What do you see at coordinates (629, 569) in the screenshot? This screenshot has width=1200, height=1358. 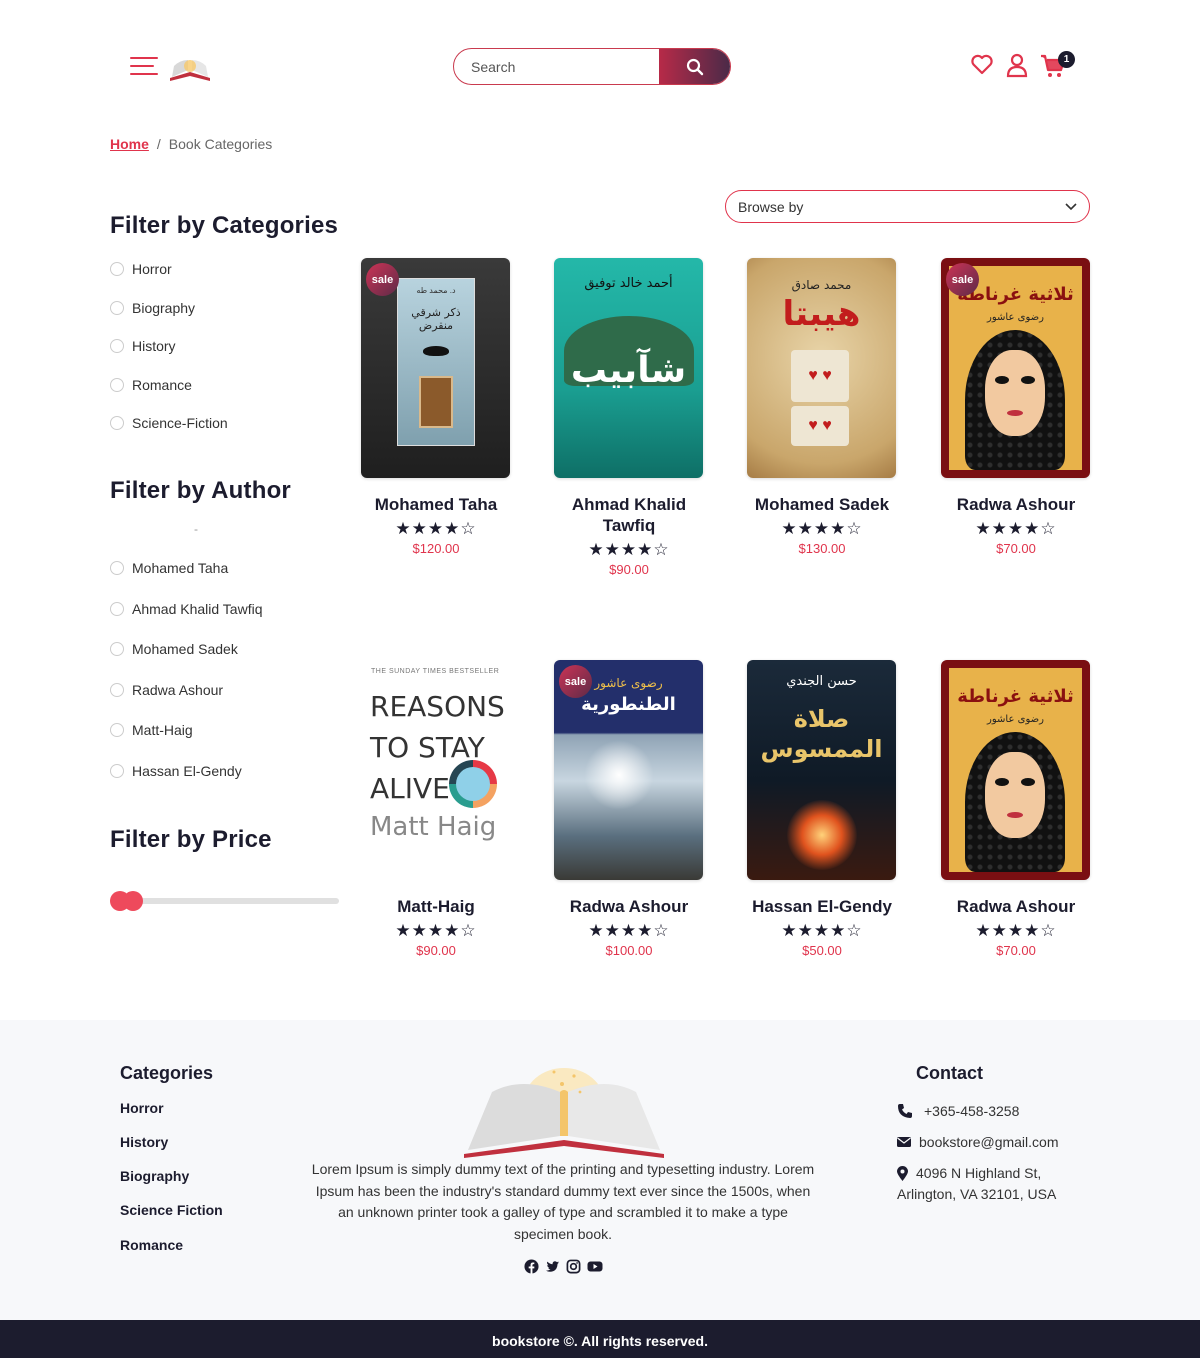 I see `book-price: $90.00` at bounding box center [629, 569].